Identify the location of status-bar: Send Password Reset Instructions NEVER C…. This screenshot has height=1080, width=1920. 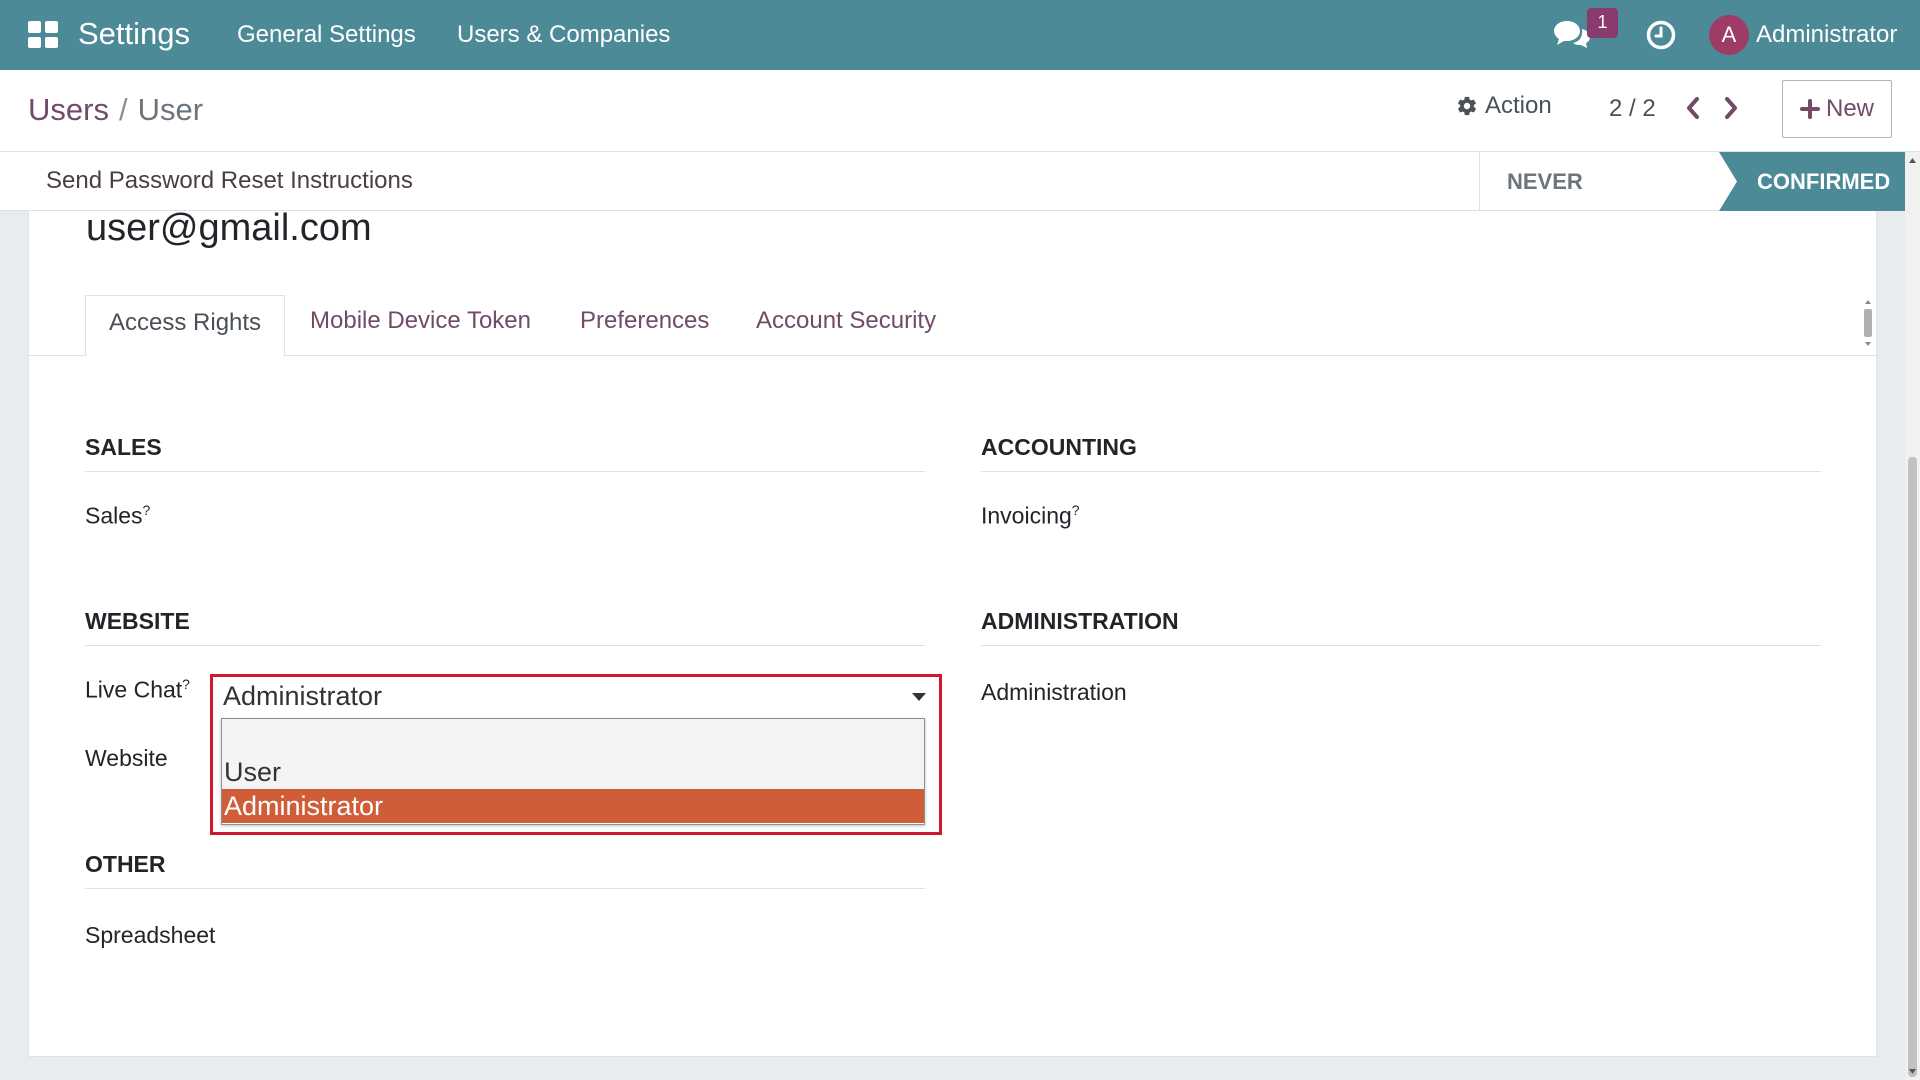
(952, 202).